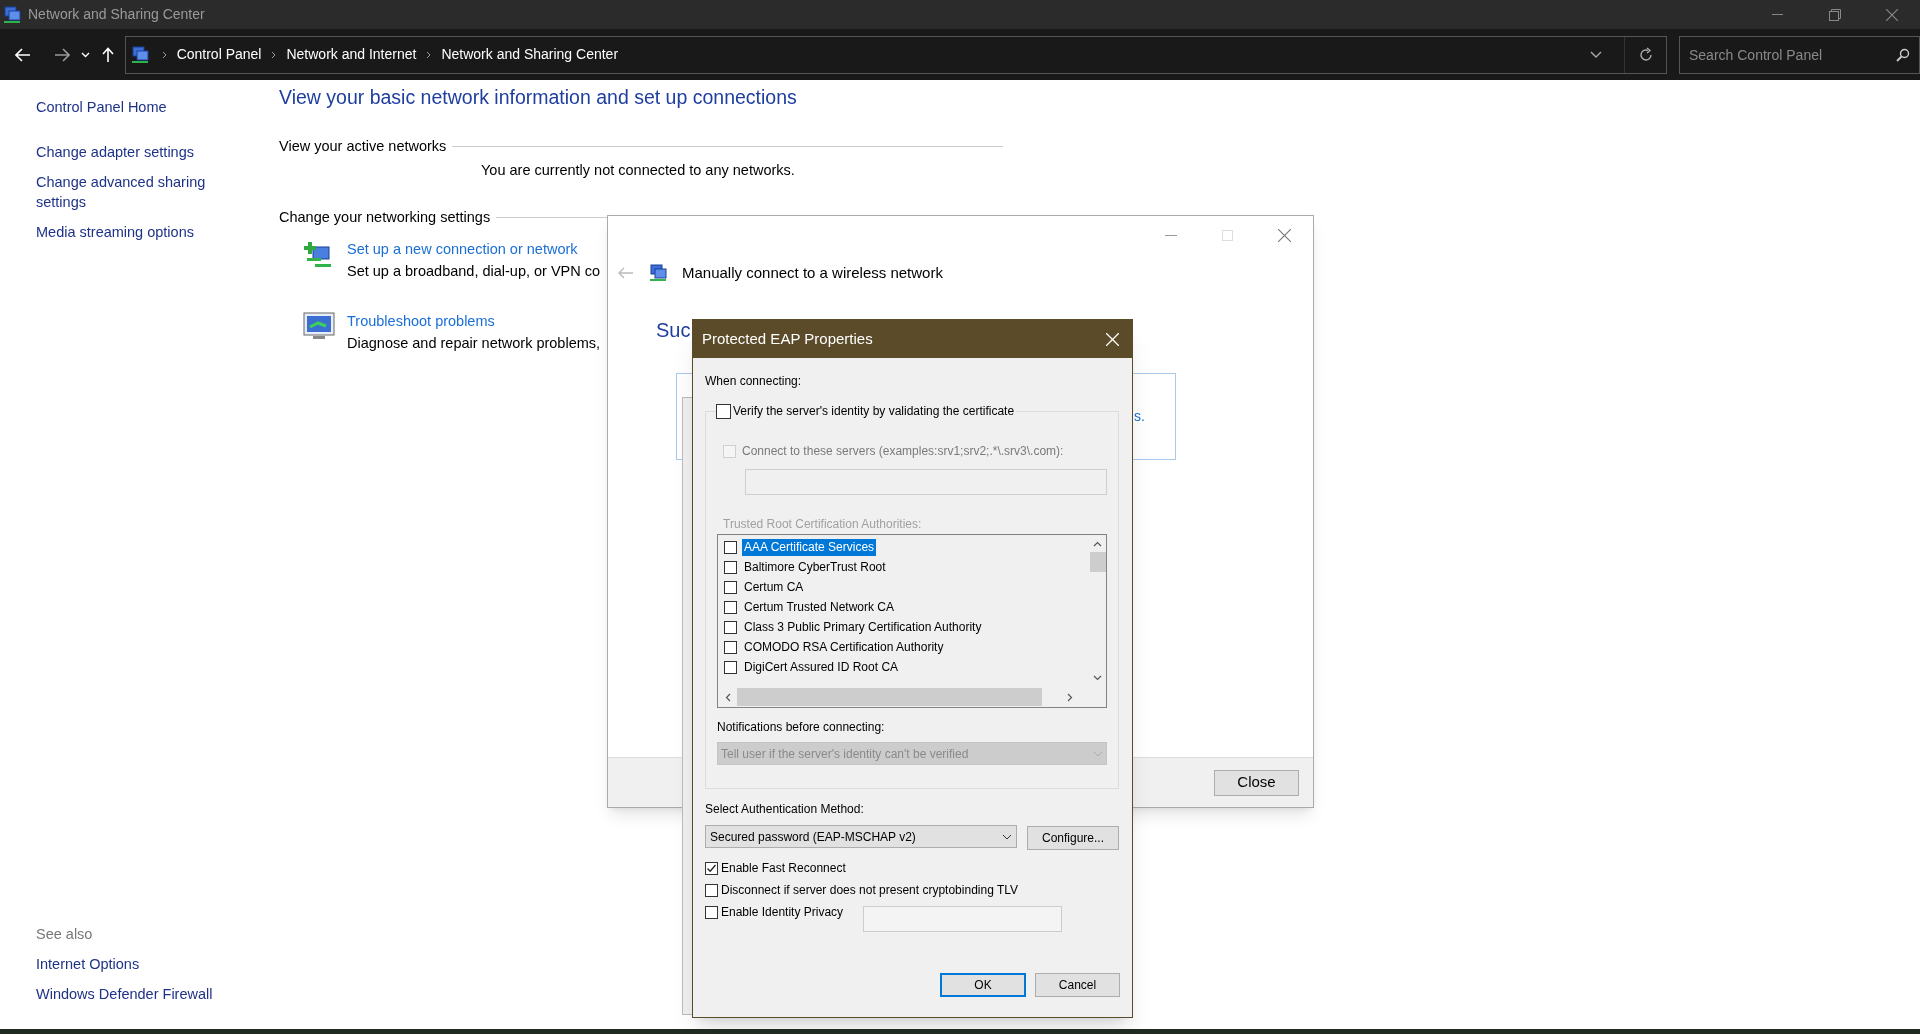  Describe the element at coordinates (874, 411) in the screenshot. I see `checkbox-label: Verify the server's identity by validating the certificate` at that location.